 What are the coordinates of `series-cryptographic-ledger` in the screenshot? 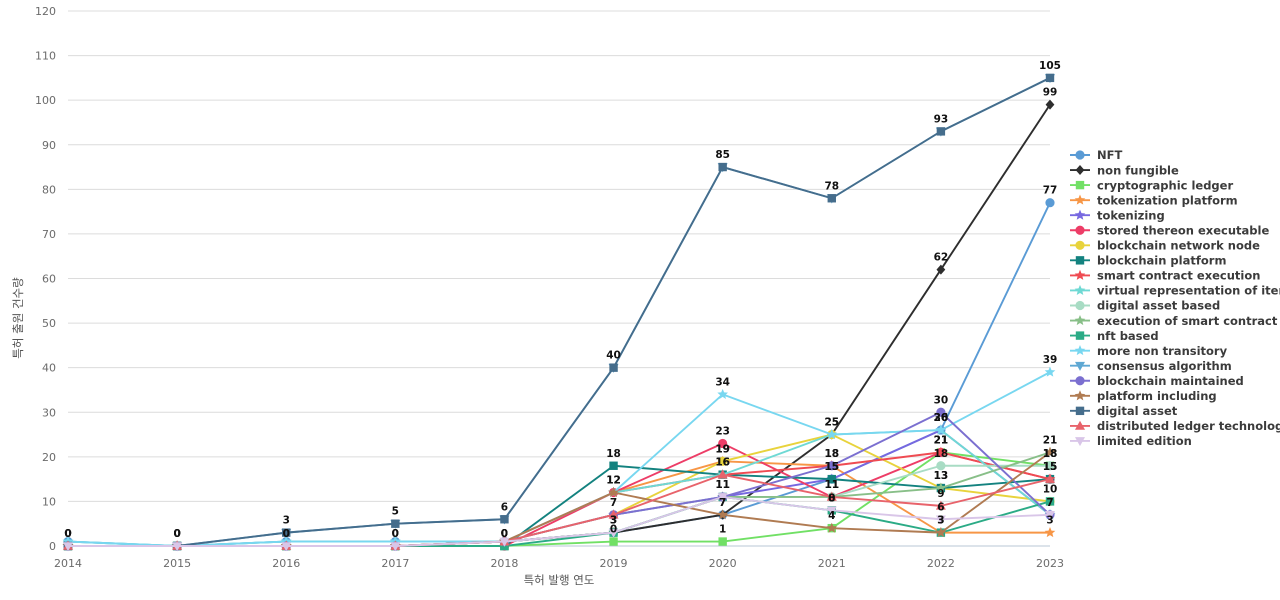 It's located at (559, 499).